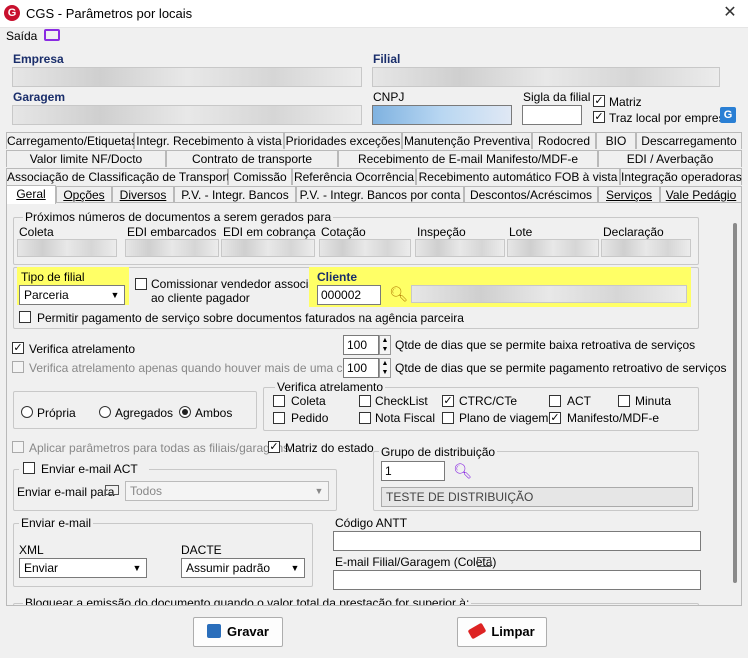 This screenshot has width=748, height=658. Describe the element at coordinates (214, 413) in the screenshot. I see `radio-ambos-label: Ambos` at that location.